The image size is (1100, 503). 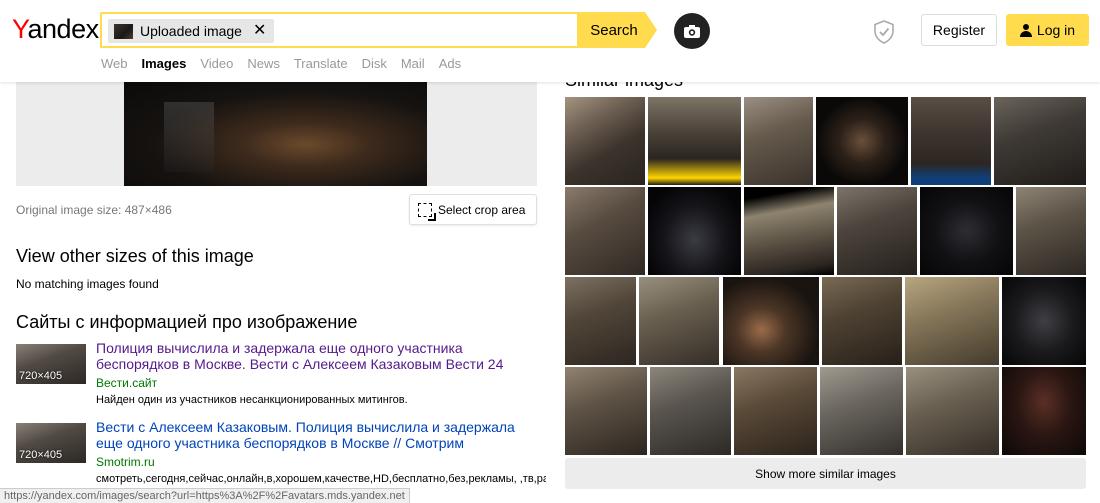 I want to click on crop-icon, so click(x=427, y=211).